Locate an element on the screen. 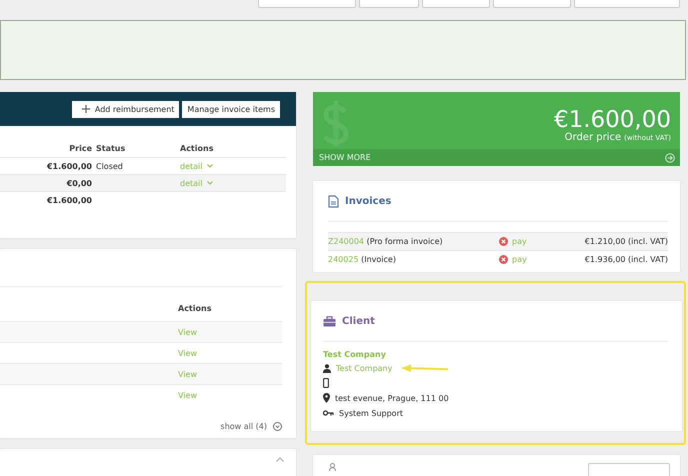  briefcase-icon is located at coordinates (329, 321).